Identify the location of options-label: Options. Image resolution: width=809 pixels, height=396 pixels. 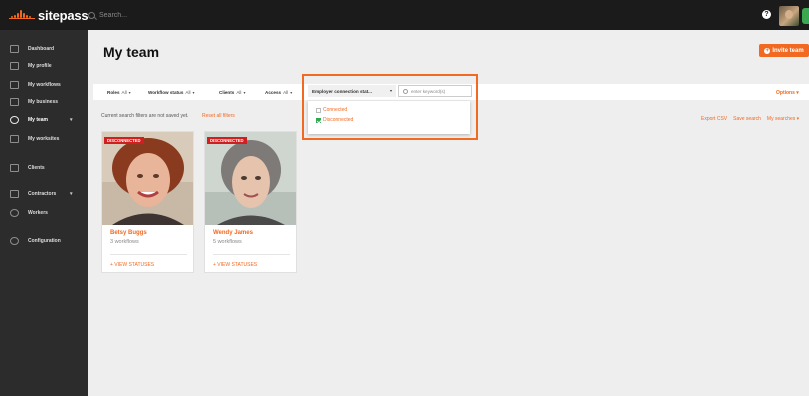
(785, 93).